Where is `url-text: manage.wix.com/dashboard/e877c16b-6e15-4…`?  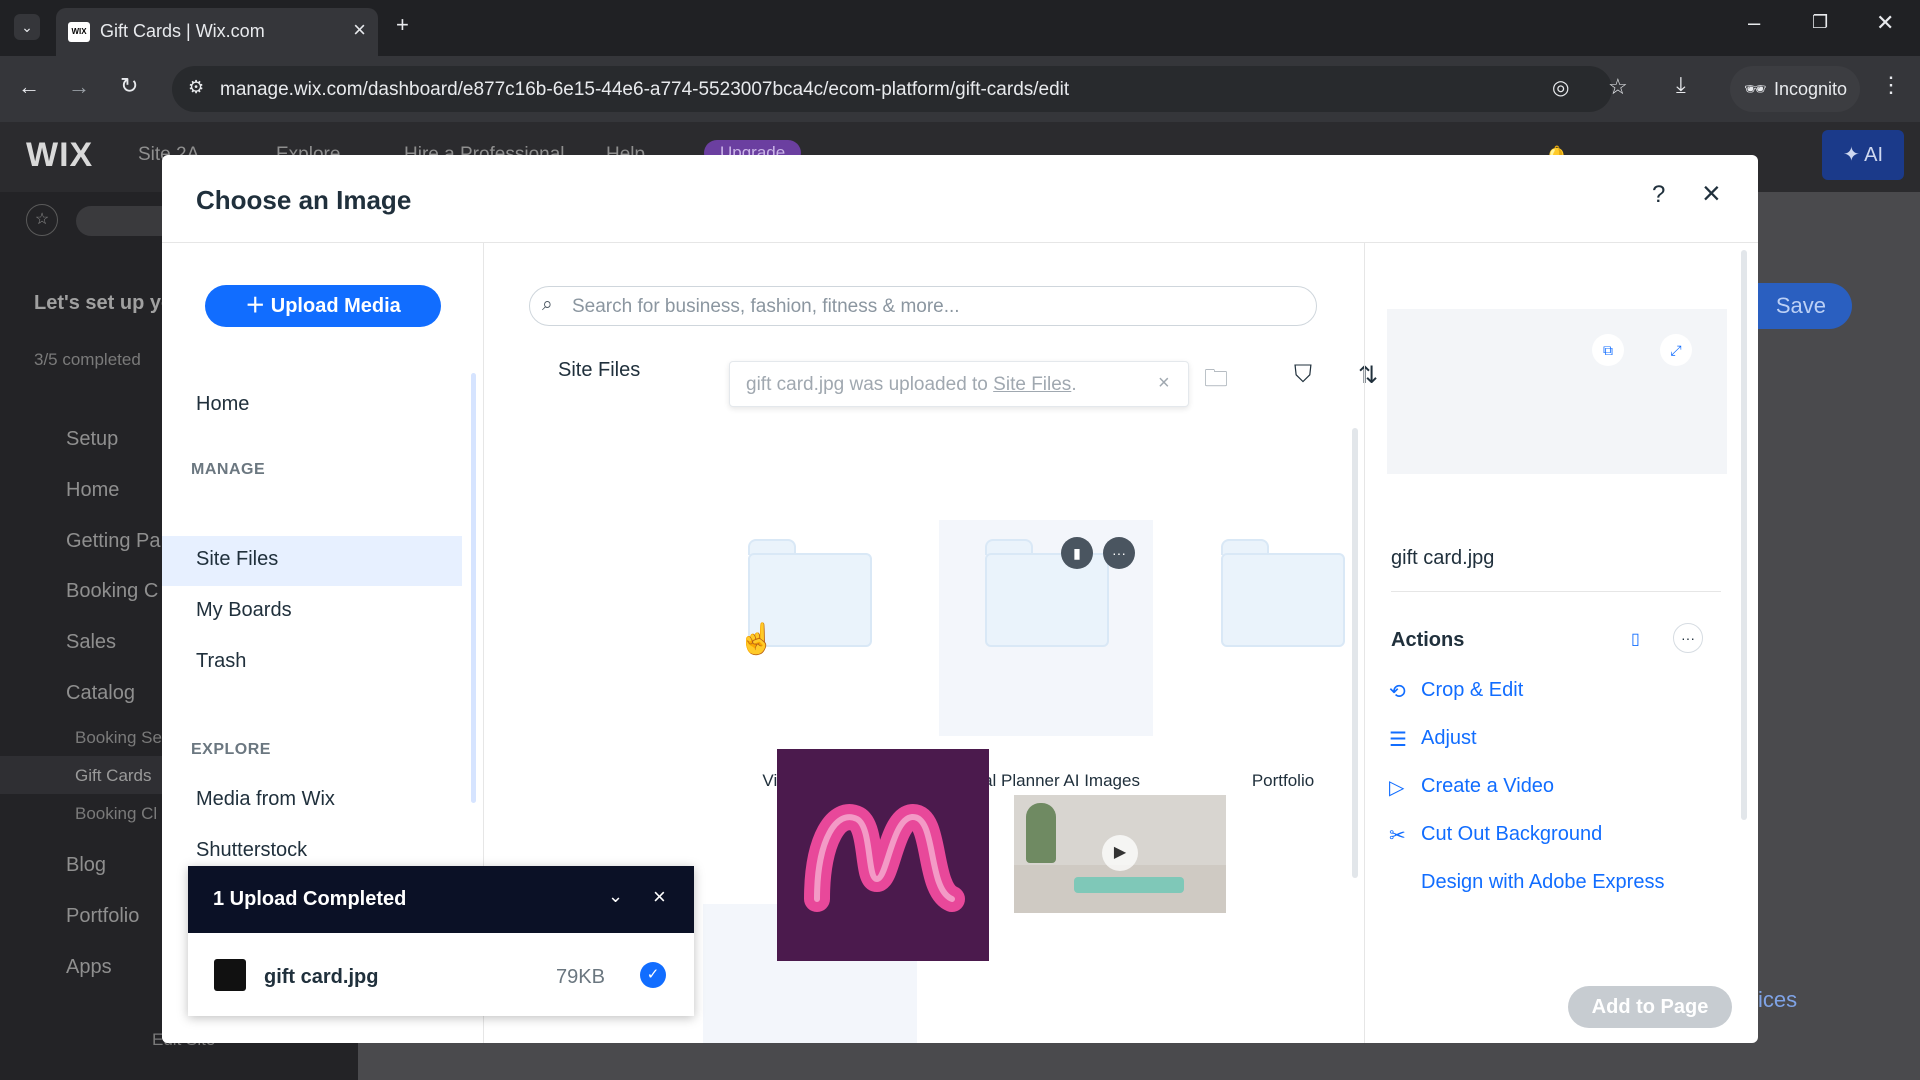
url-text: manage.wix.com/dashboard/e877c16b-6e15-4… is located at coordinates (645, 89).